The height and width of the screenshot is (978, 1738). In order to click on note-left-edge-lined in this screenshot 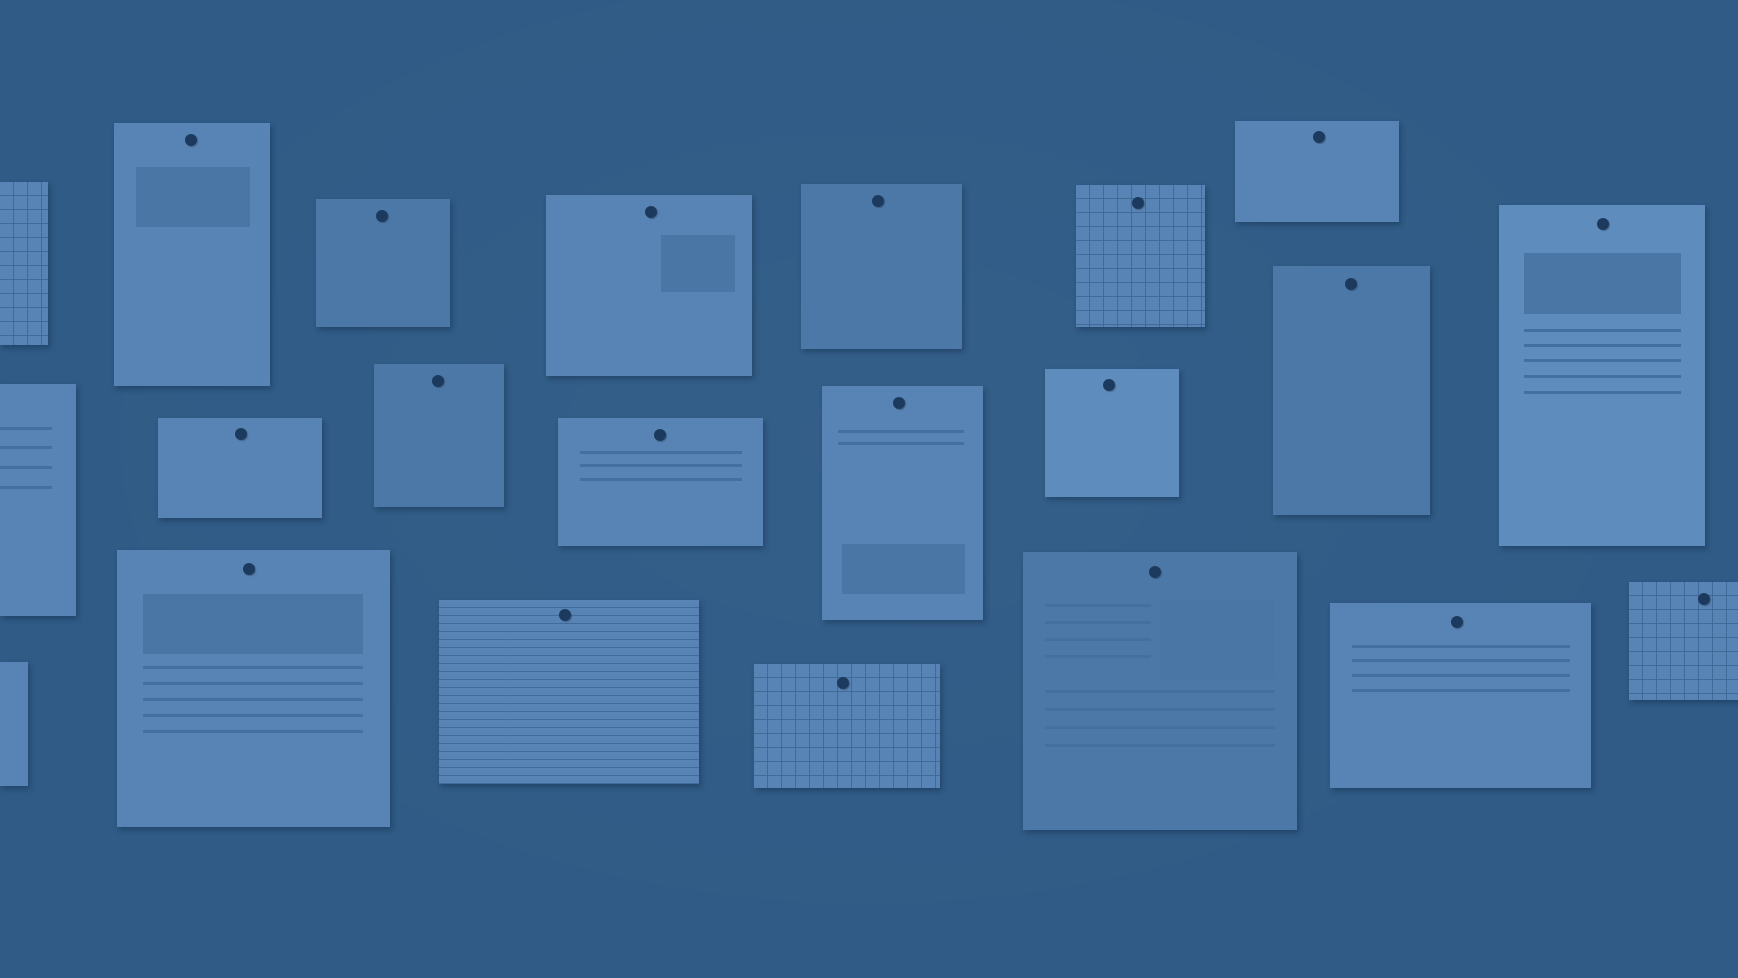, I will do `click(38, 500)`.